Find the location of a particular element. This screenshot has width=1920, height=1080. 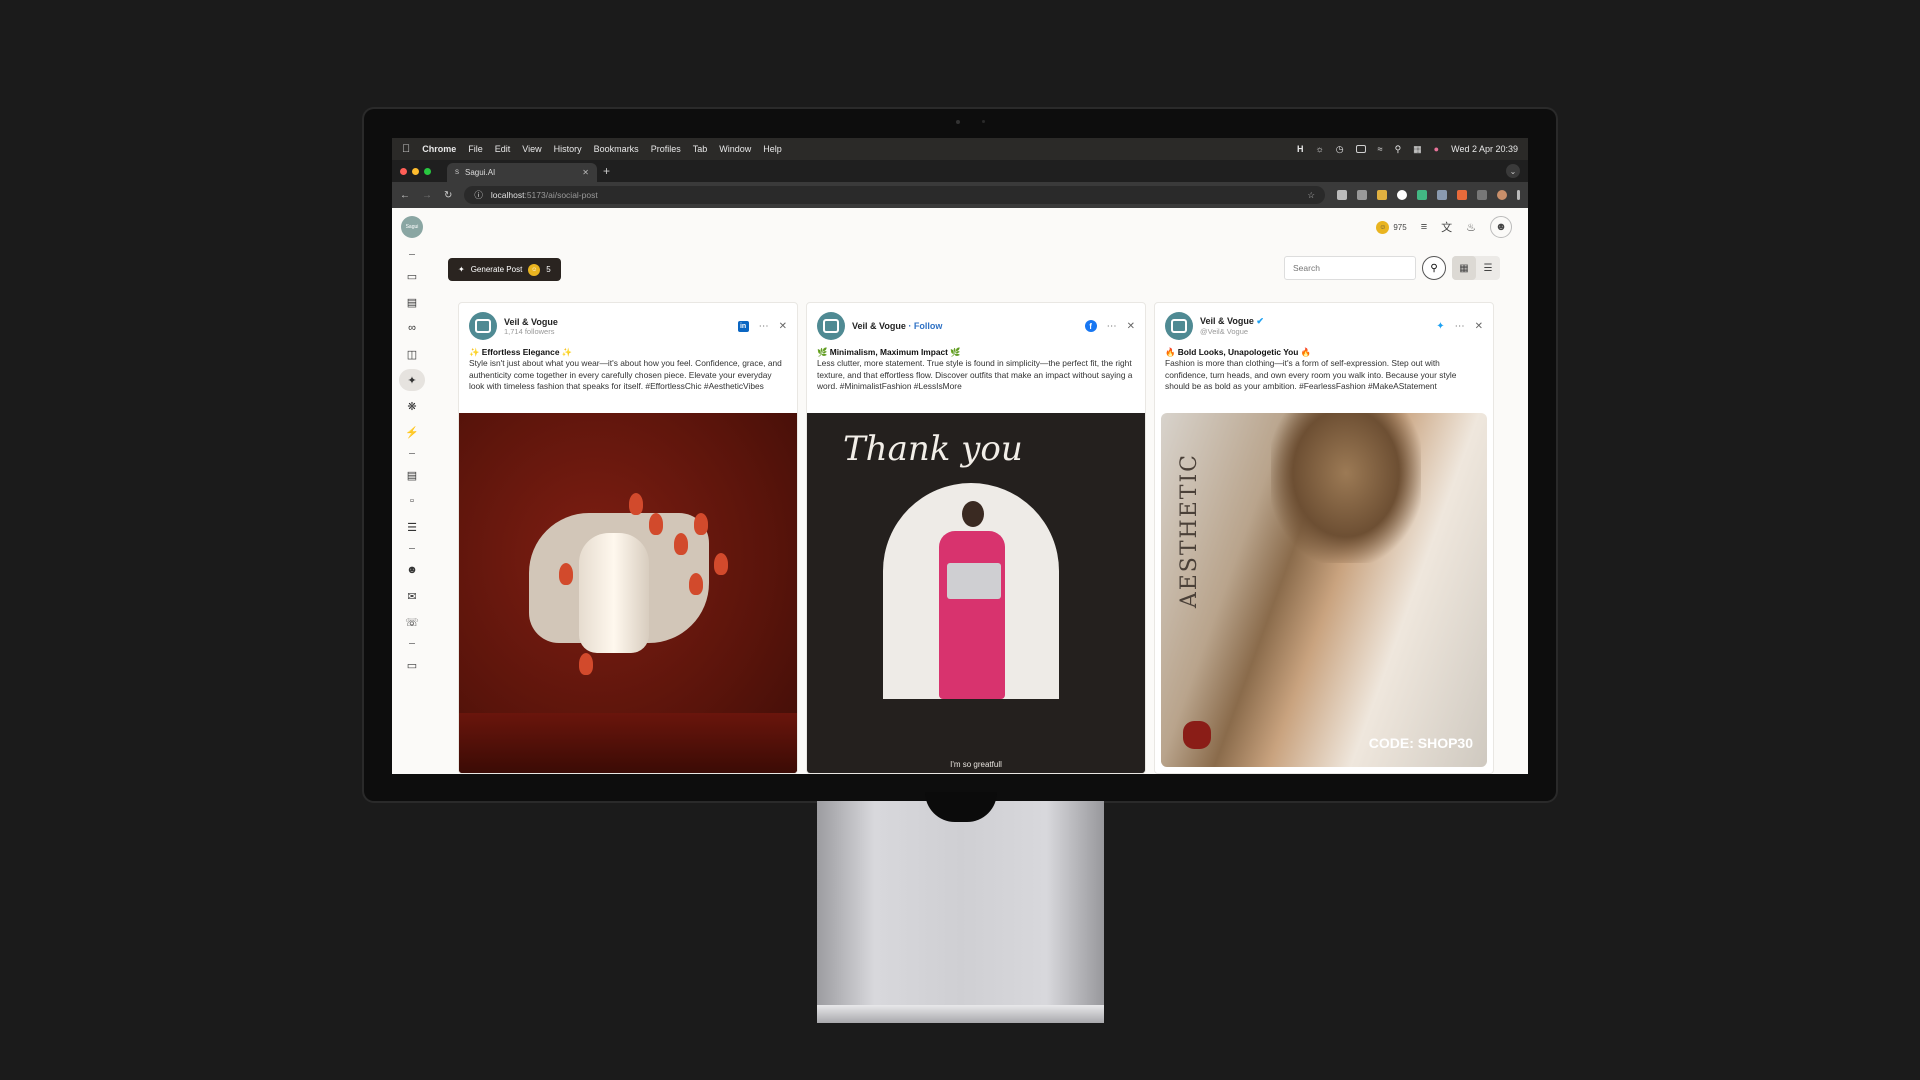

list-view-icon: ☰ is located at coordinates (1488, 268).